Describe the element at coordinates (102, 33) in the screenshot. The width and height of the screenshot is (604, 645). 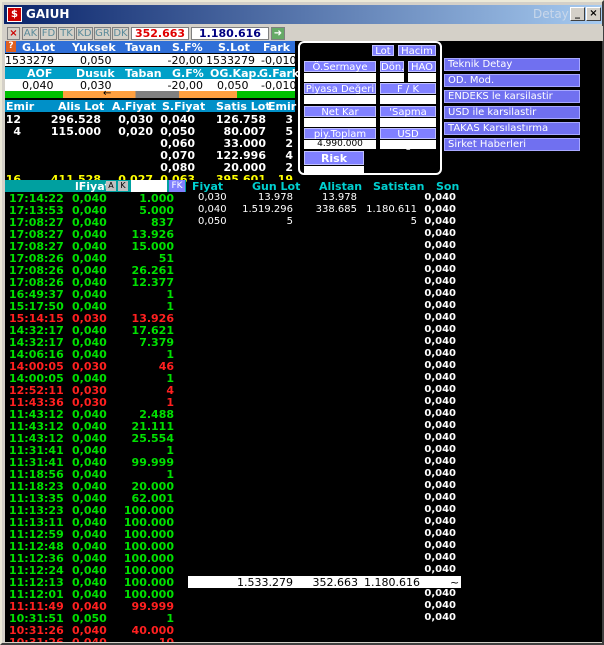
I see `tab-gr: GR` at that location.